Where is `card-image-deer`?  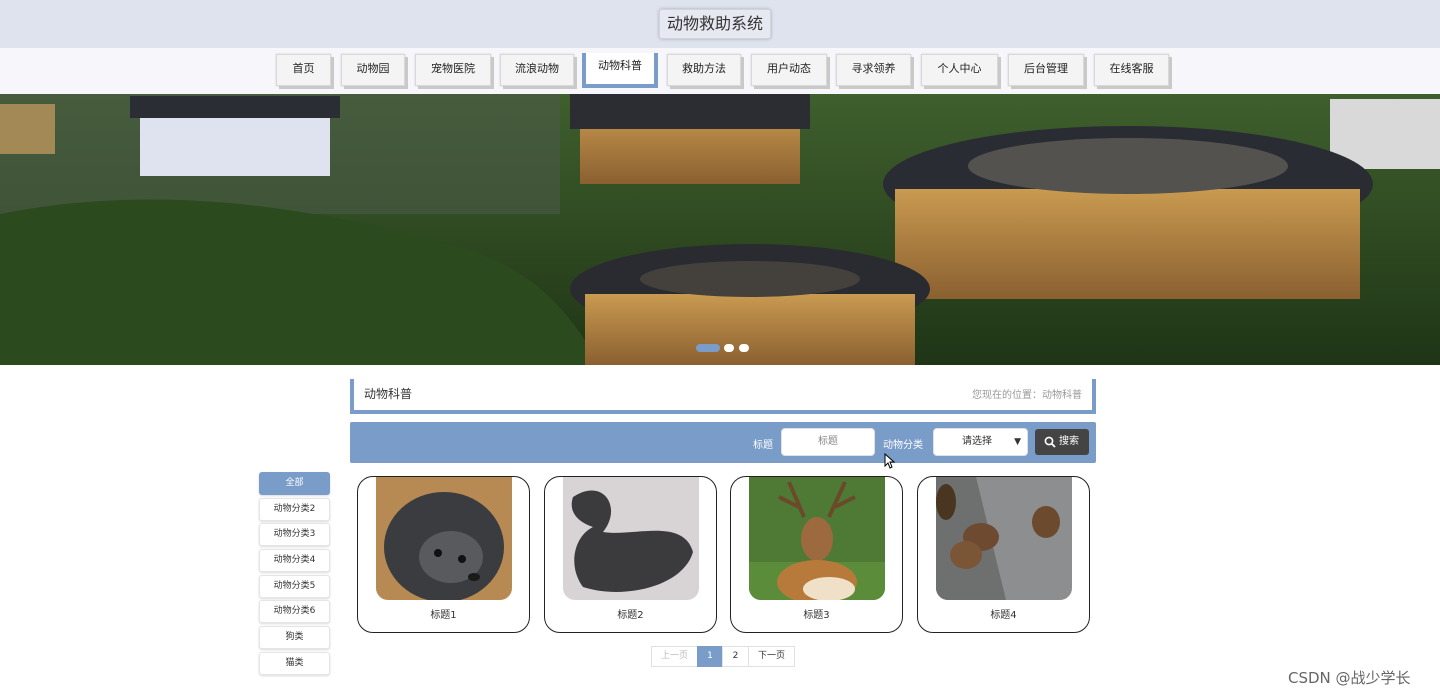
card-image-deer is located at coordinates (817, 538).